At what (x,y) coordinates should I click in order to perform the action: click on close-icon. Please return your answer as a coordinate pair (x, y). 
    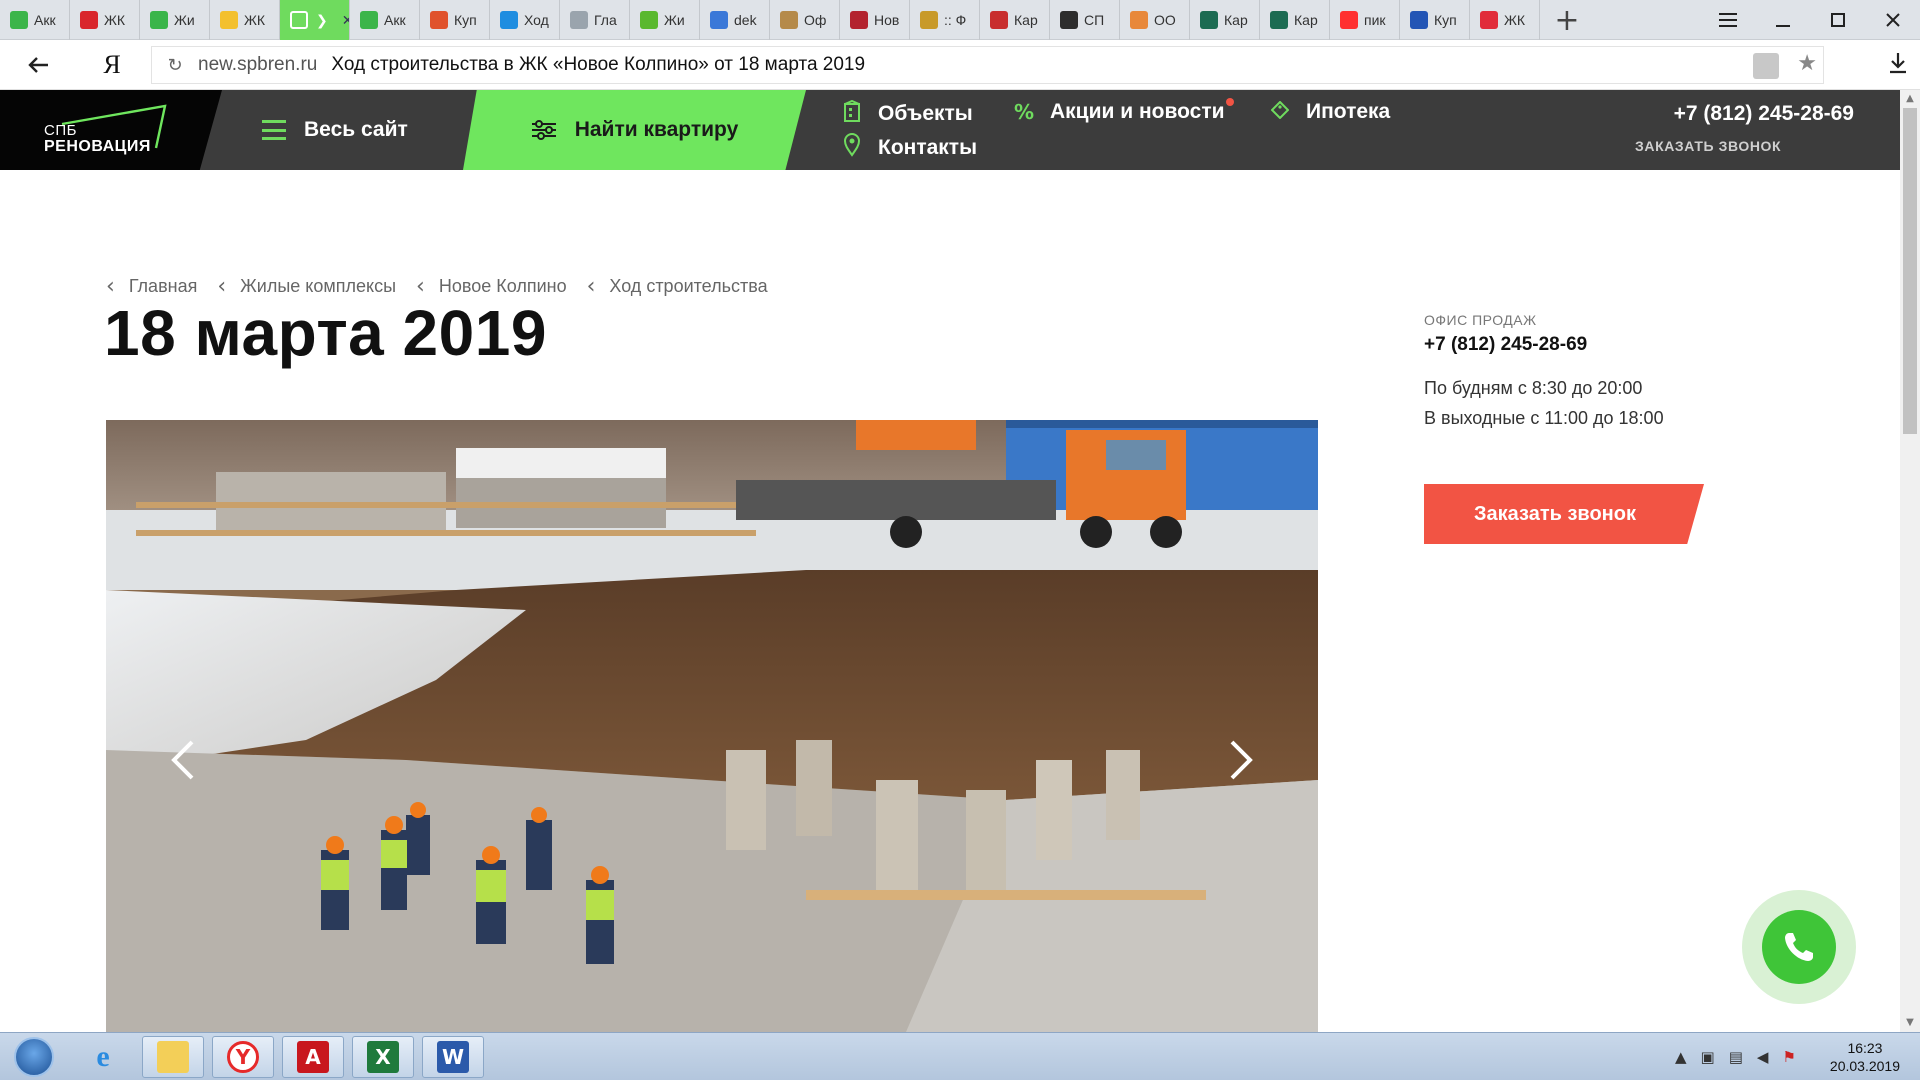
    Looking at the image, I should click on (1892, 20).